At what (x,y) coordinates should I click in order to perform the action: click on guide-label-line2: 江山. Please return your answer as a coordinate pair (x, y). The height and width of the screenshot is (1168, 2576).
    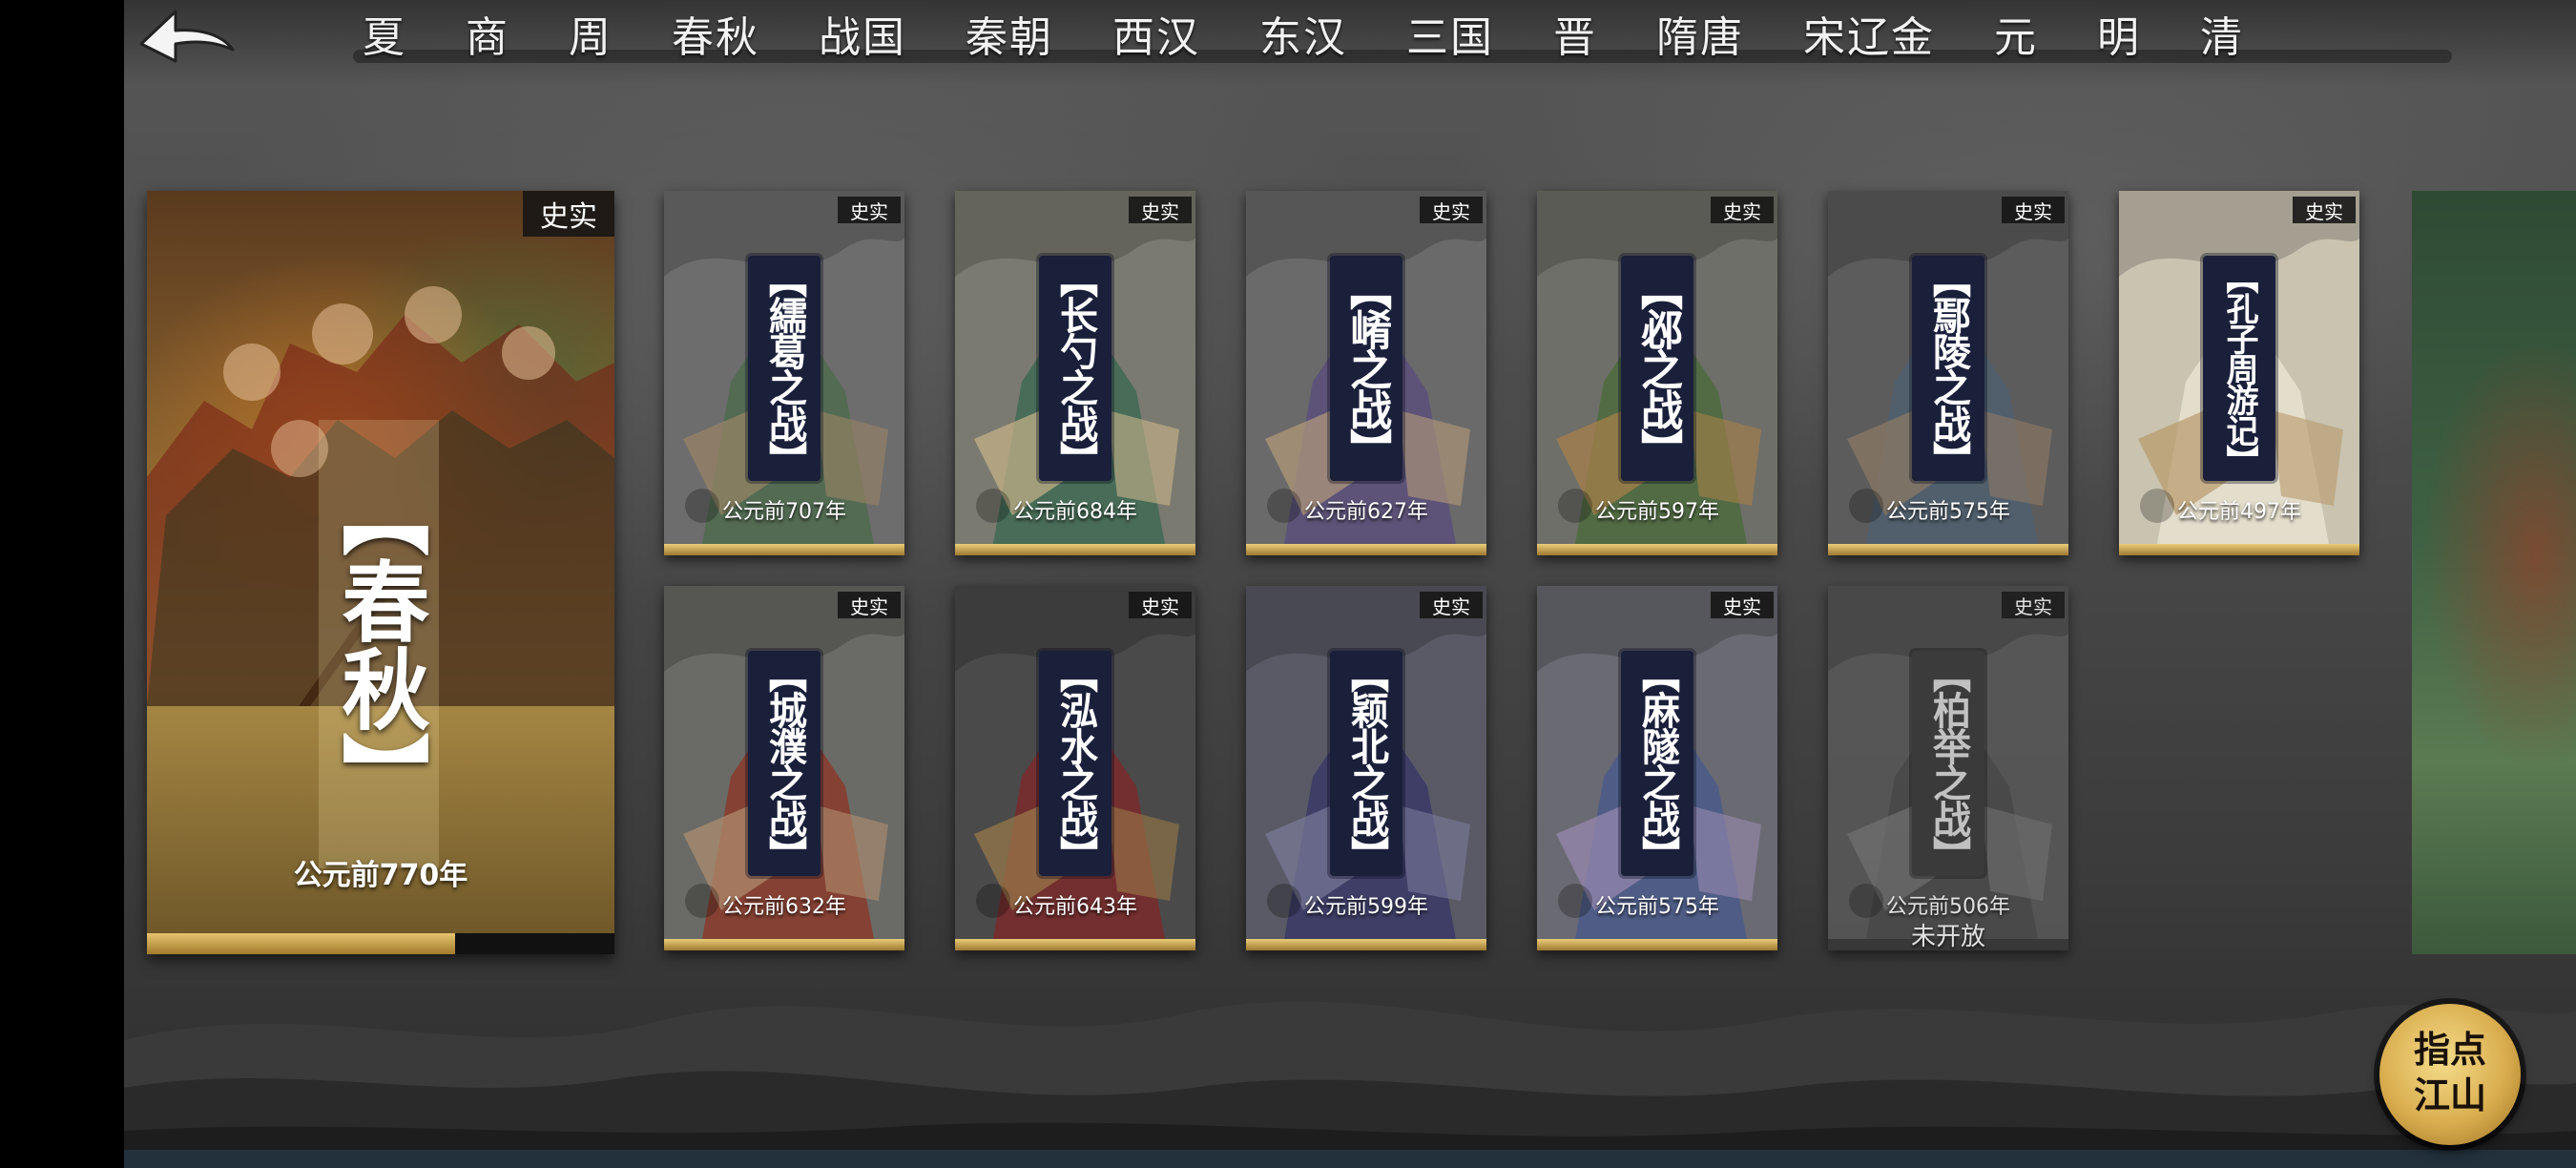
    Looking at the image, I should click on (2449, 1095).